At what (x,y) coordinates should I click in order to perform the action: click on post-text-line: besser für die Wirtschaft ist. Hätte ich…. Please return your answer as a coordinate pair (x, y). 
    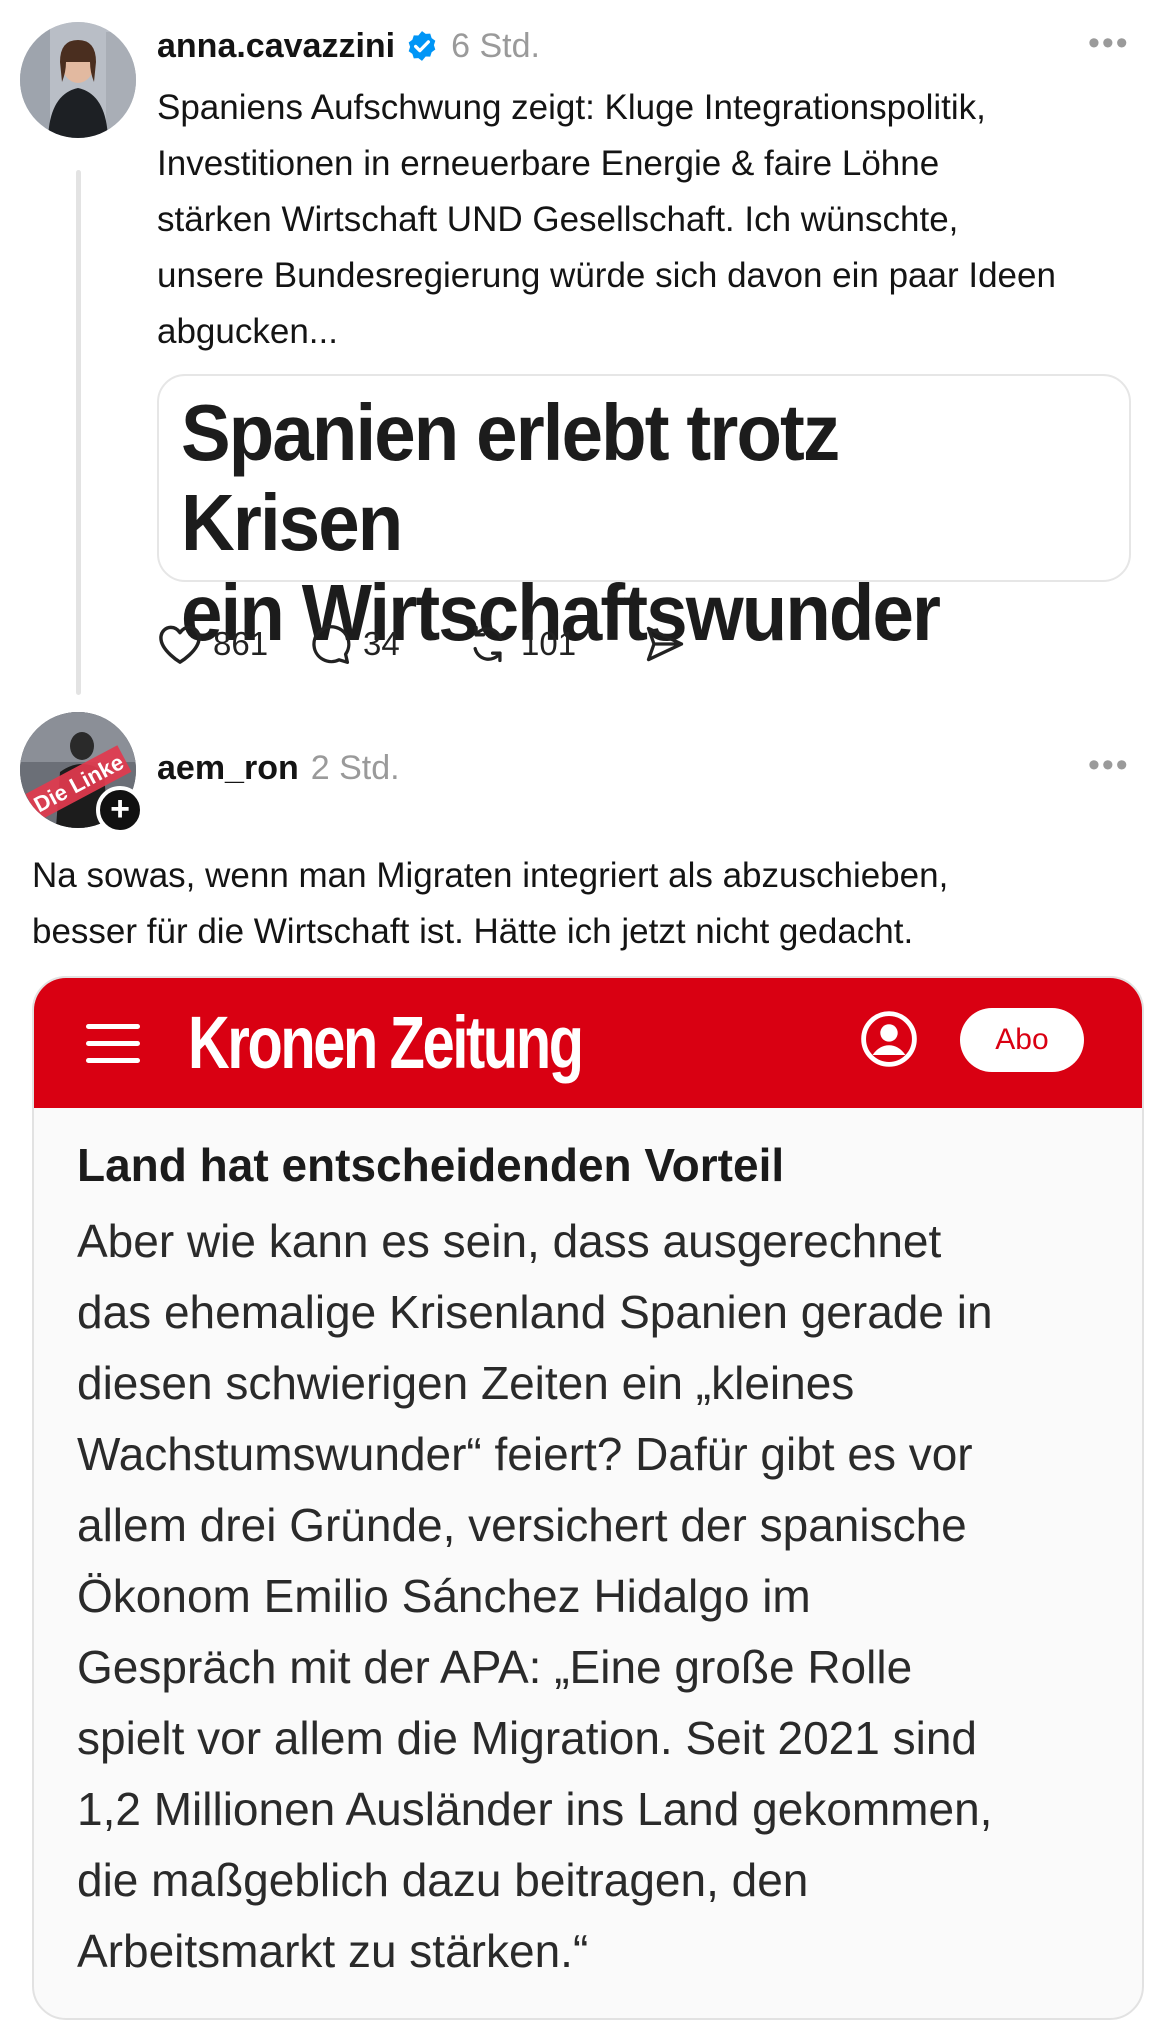
    Looking at the image, I should click on (473, 931).